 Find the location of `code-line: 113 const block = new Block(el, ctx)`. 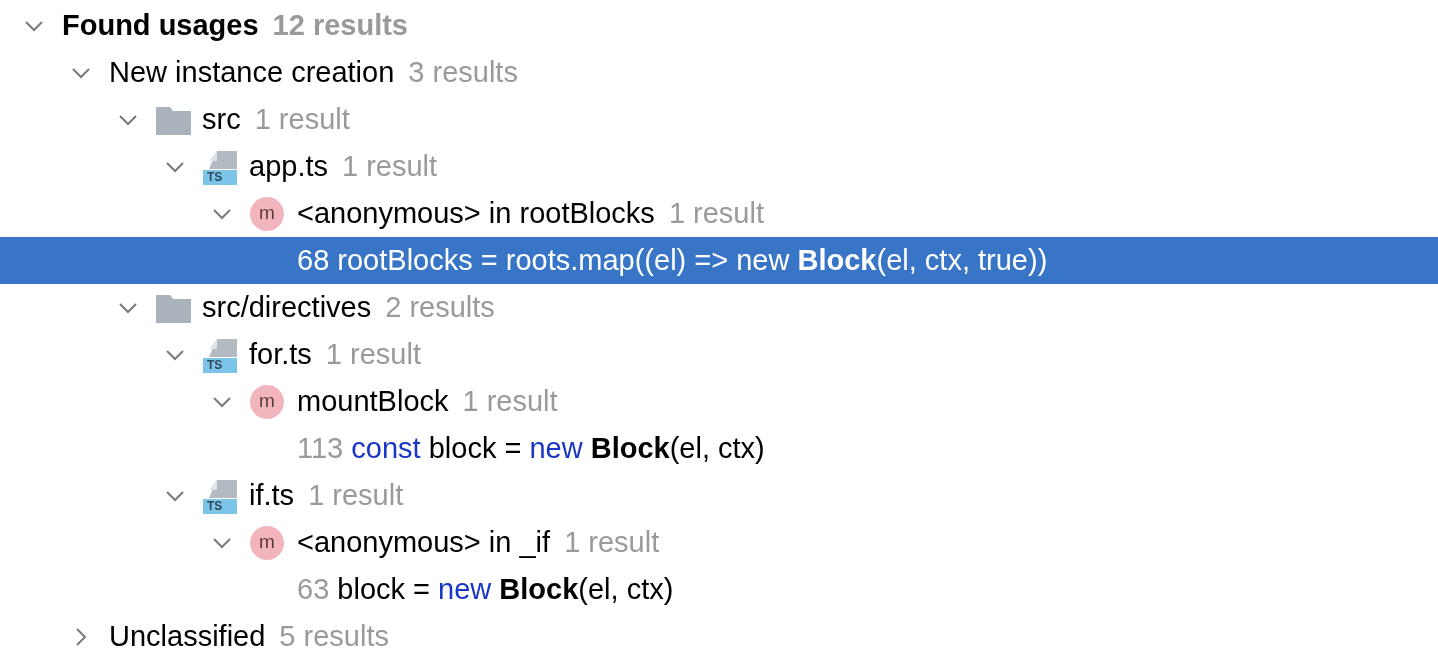

code-line: 113 const block = new Block(el, ctx) is located at coordinates (531, 448).